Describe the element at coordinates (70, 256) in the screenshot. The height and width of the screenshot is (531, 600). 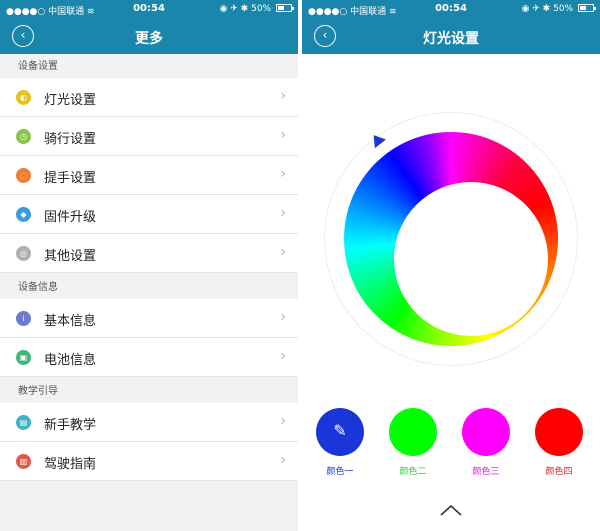
I see `list-item-label: 其他设置` at that location.